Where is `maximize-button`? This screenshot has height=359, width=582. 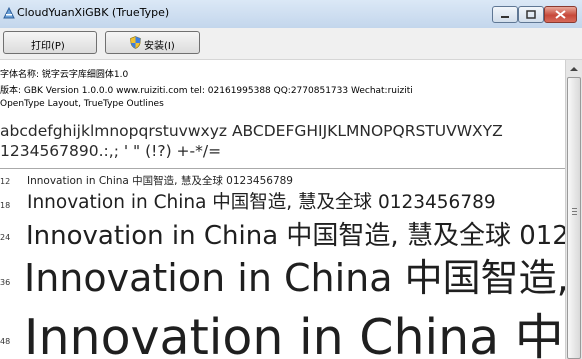
maximize-button is located at coordinates (531, 14).